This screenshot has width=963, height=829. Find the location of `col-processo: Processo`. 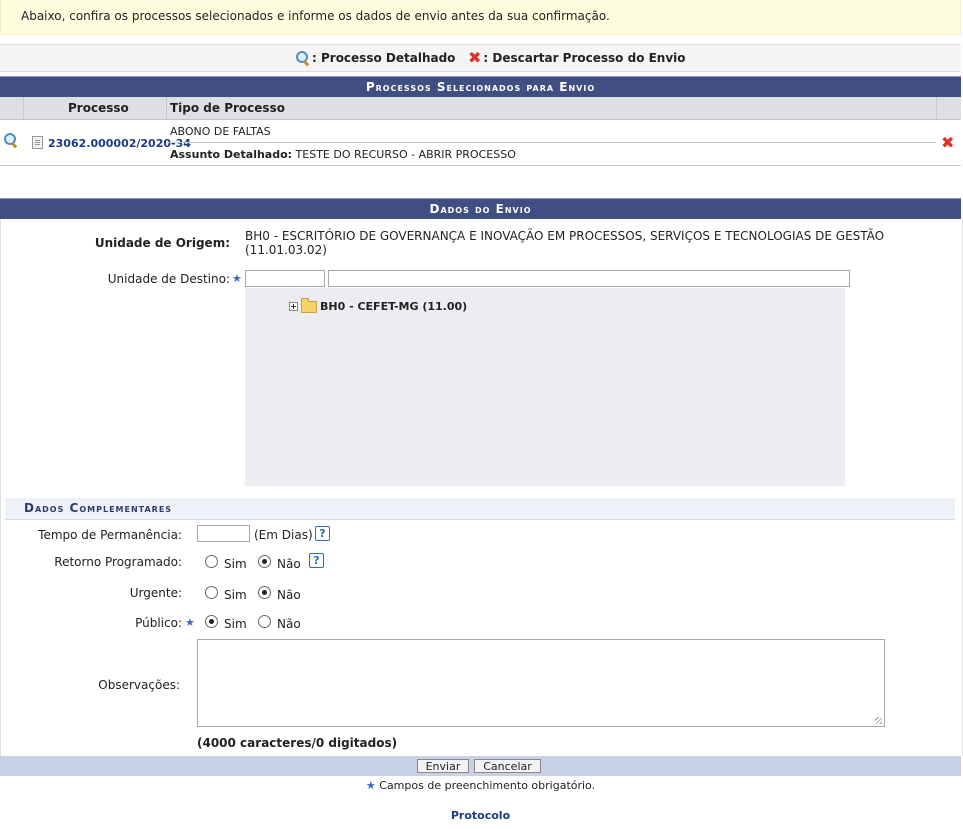

col-processo: Processo is located at coordinates (98, 108).